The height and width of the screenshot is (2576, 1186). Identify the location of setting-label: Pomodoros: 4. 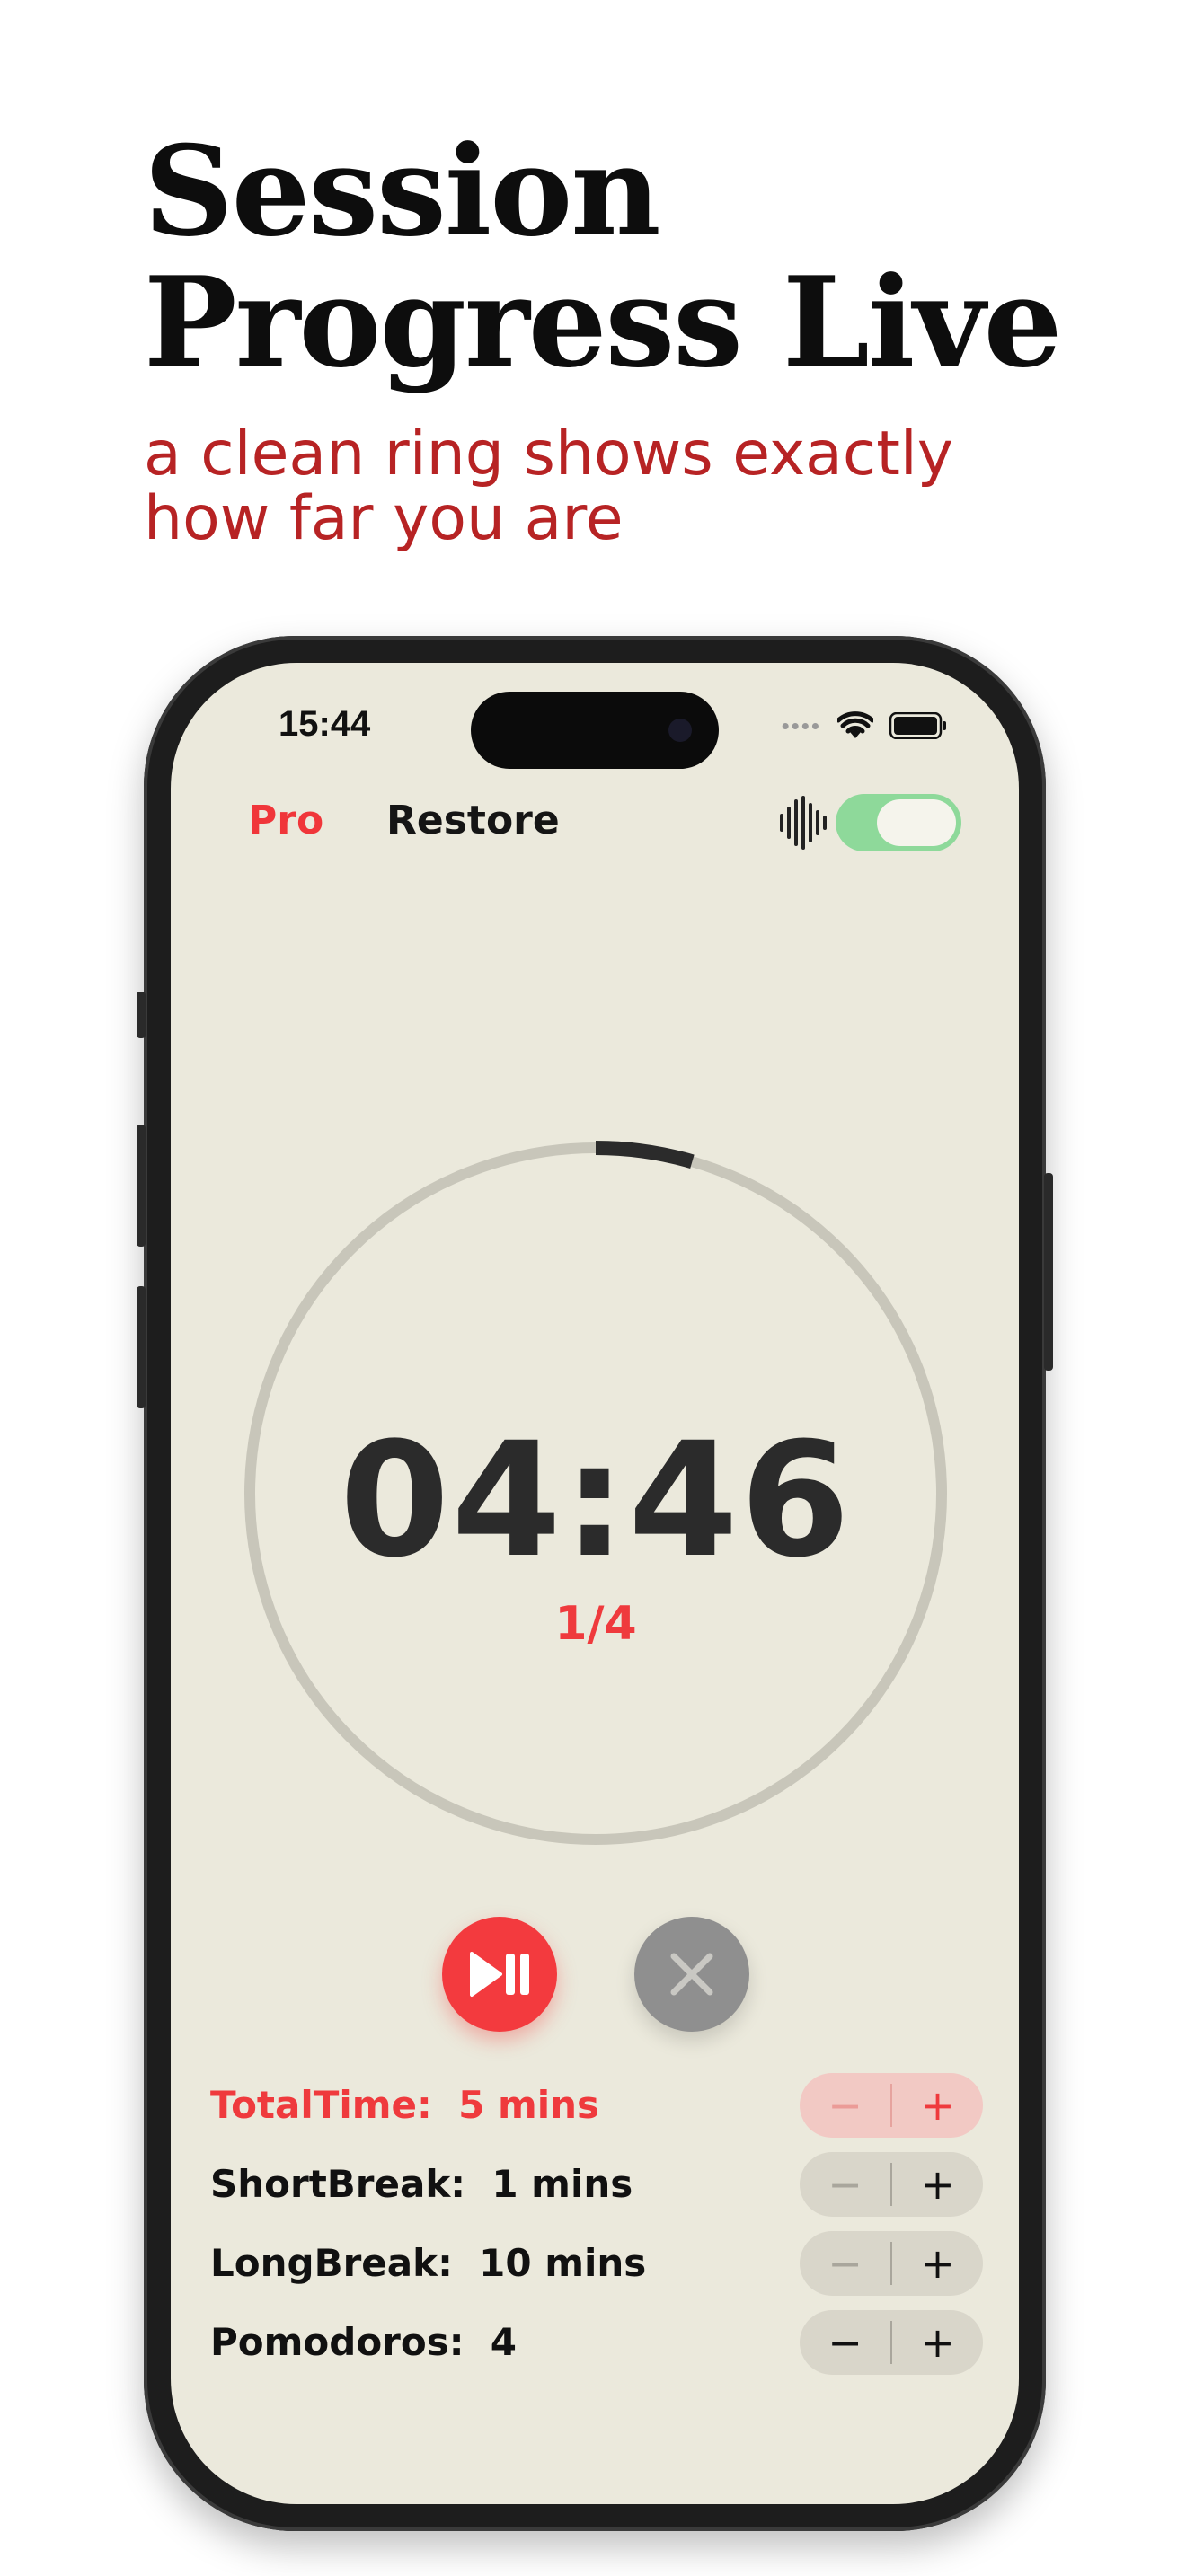
(364, 2342).